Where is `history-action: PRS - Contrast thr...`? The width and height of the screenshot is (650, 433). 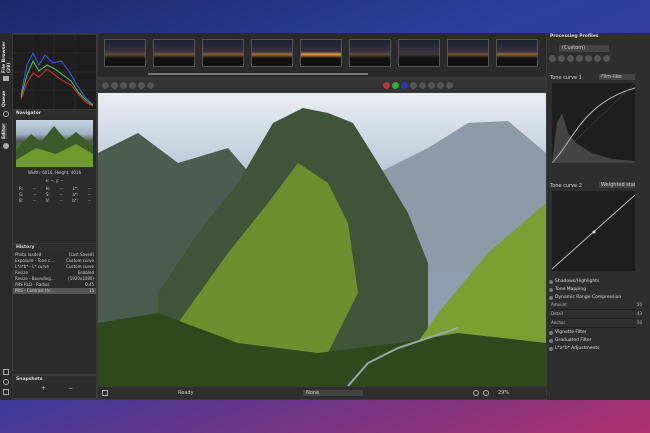
history-action: PRS - Contrast thr... is located at coordinates (35, 290).